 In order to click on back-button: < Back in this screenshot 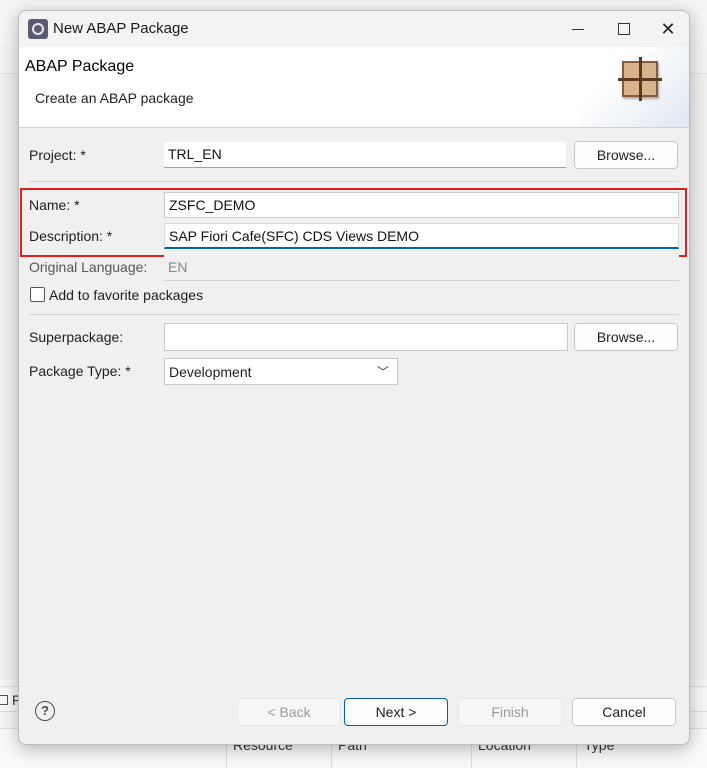, I will do `click(289, 712)`.